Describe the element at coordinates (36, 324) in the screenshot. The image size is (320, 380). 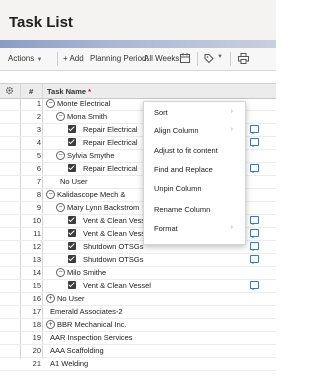
I see `row-number: 18` at that location.